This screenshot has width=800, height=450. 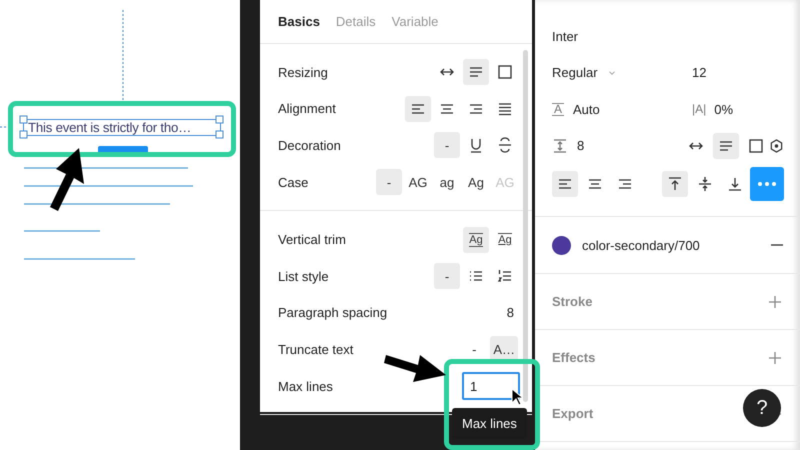 What do you see at coordinates (517, 397) in the screenshot?
I see `cursor-icon` at bounding box center [517, 397].